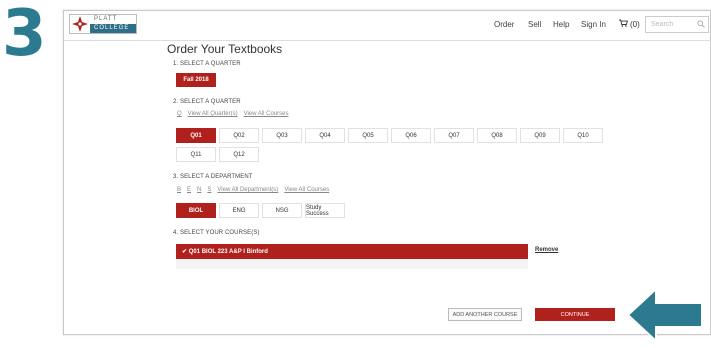 This screenshot has height=348, width=711. I want to click on cart-count: (0), so click(635, 24).